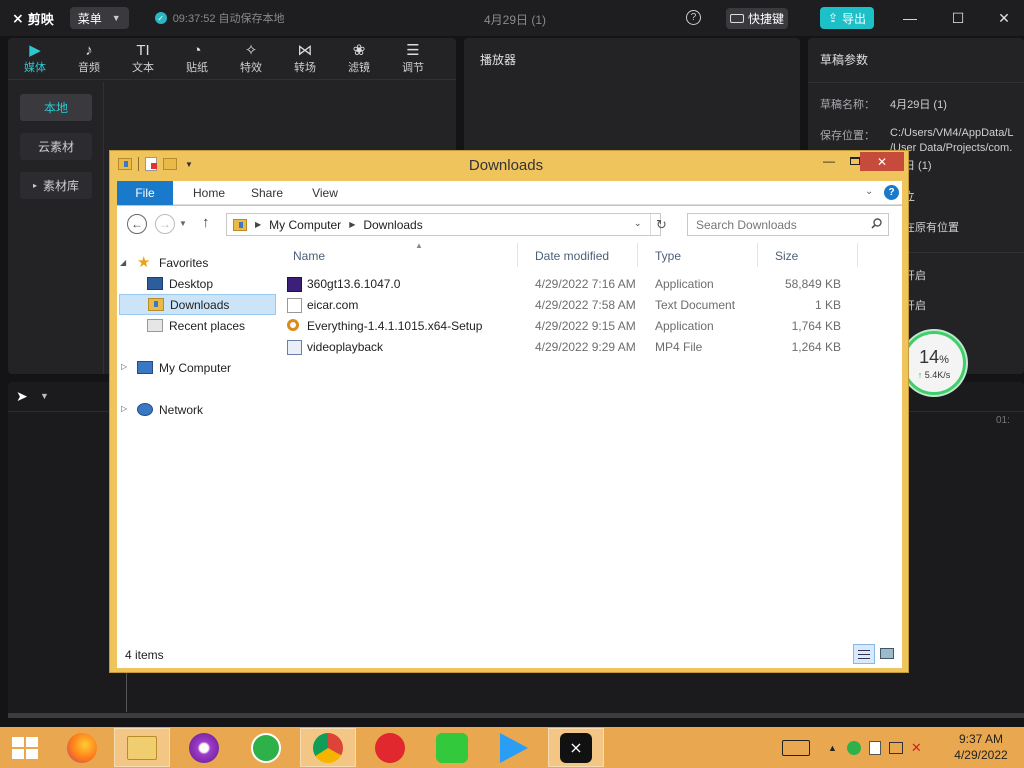 This screenshot has height=768, width=1024. What do you see at coordinates (126, 692) in the screenshot?
I see `playhead` at bounding box center [126, 692].